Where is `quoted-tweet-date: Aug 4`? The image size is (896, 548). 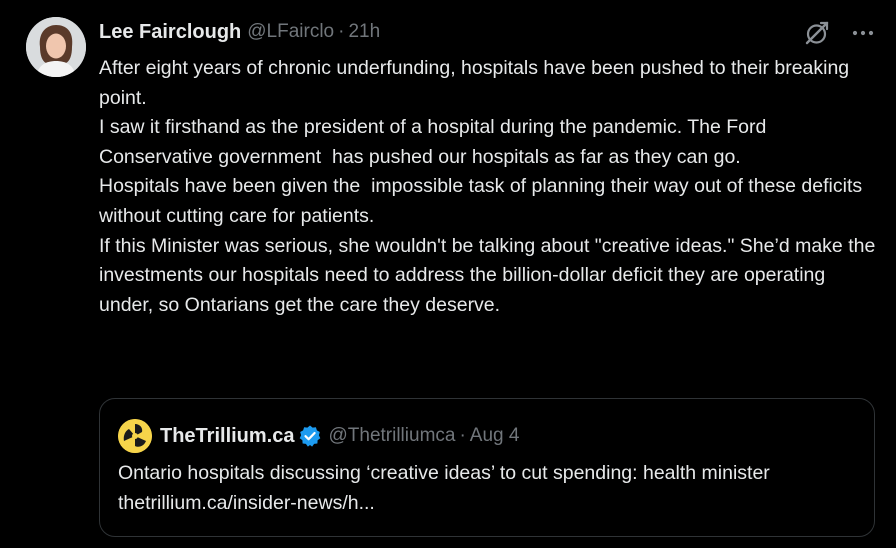 quoted-tweet-date: Aug 4 is located at coordinates (495, 436).